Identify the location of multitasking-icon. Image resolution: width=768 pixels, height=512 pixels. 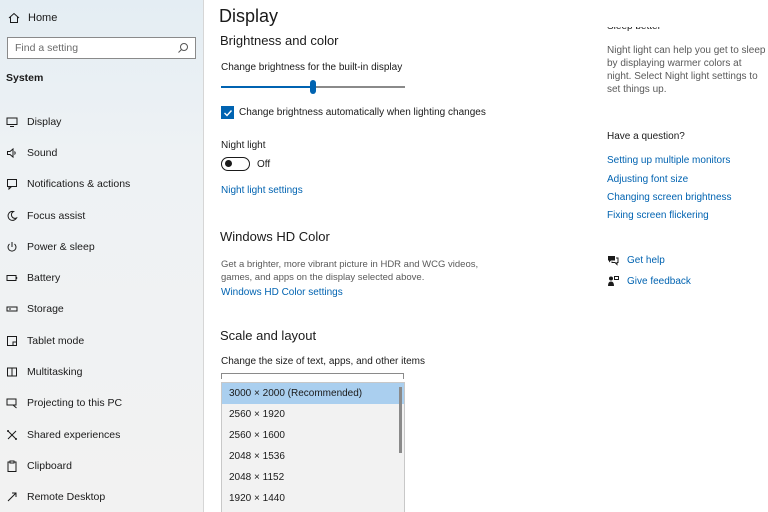
(12, 372).